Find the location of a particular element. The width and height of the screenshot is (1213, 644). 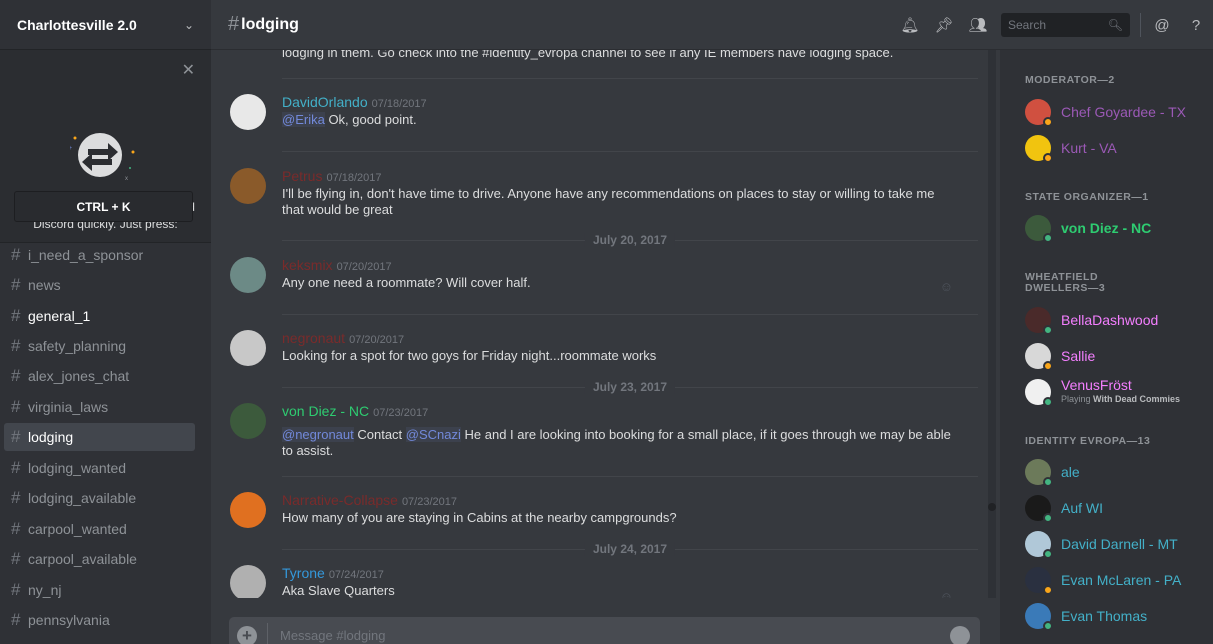

member-item: von Diez - NC is located at coordinates (1115, 229).